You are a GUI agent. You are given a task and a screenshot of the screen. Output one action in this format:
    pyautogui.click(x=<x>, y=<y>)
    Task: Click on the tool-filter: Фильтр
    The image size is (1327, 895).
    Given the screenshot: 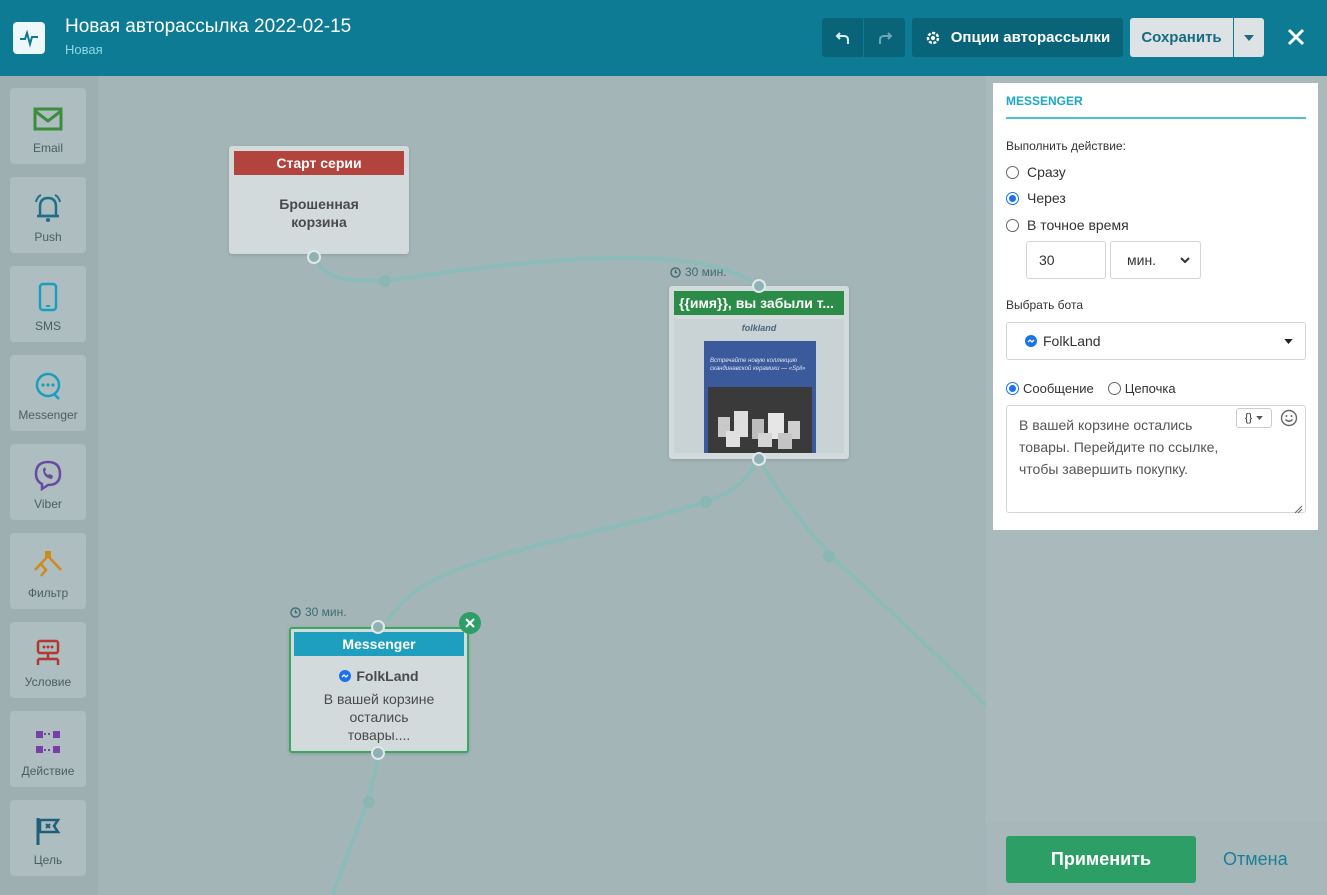 What is the action you would take?
    pyautogui.click(x=48, y=571)
    